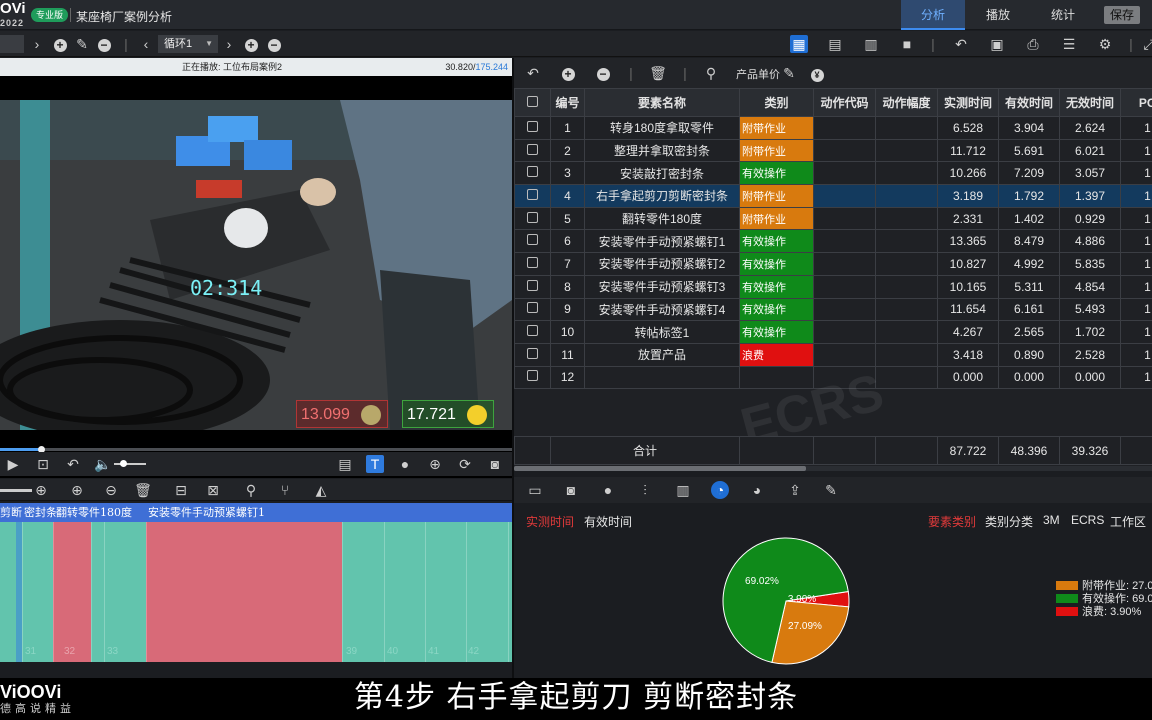 The image size is (1152, 720). What do you see at coordinates (77, 490) in the screenshot?
I see `add-icon: ⊕` at bounding box center [77, 490].